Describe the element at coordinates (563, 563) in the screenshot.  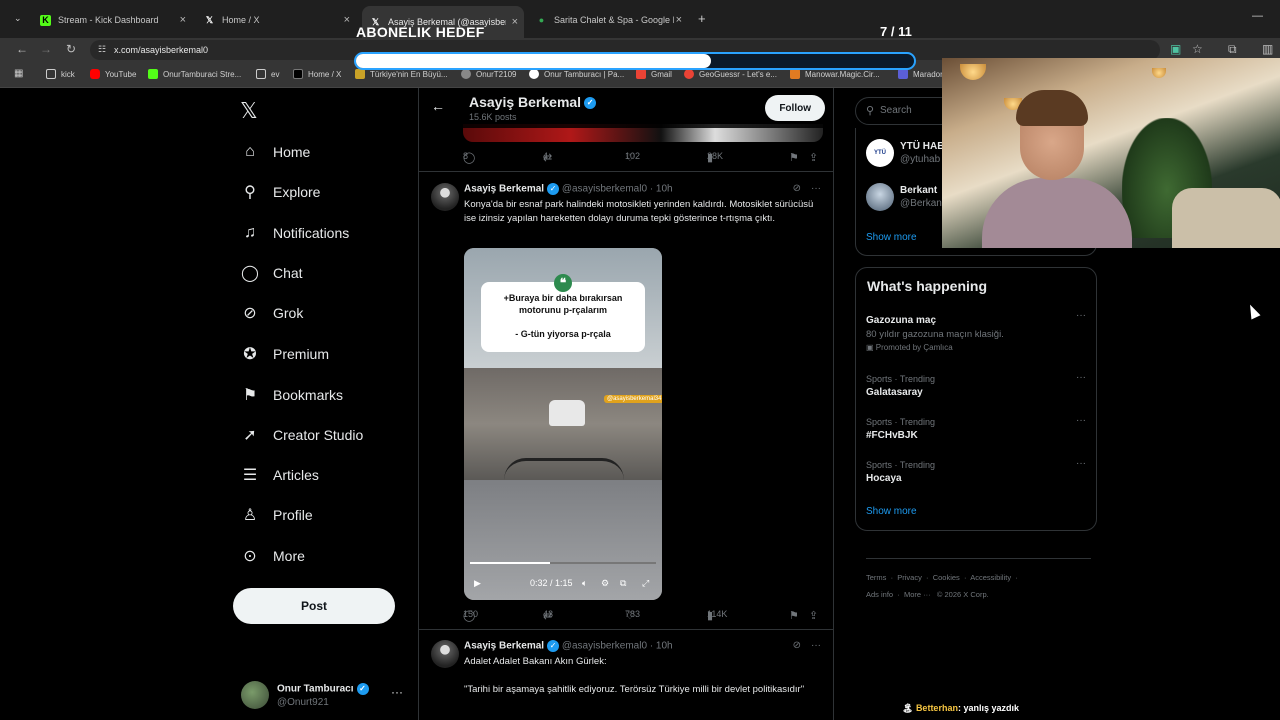
I see `video-progress-bar` at that location.